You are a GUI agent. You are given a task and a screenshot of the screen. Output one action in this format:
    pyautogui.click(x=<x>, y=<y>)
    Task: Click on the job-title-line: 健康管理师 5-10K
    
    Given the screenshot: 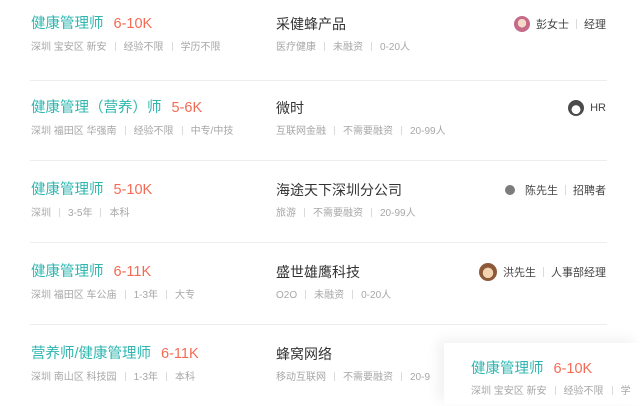 What is the action you would take?
    pyautogui.click(x=91, y=190)
    